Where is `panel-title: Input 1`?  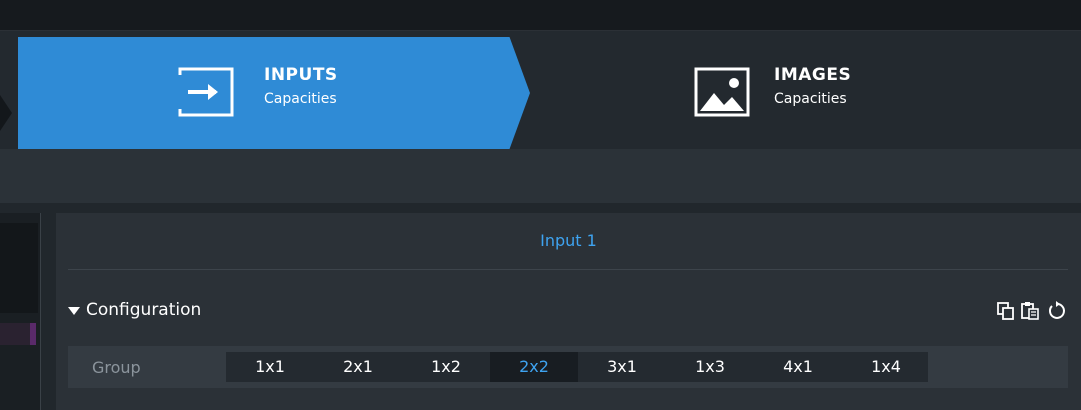
panel-title: Input 1 is located at coordinates (568, 240).